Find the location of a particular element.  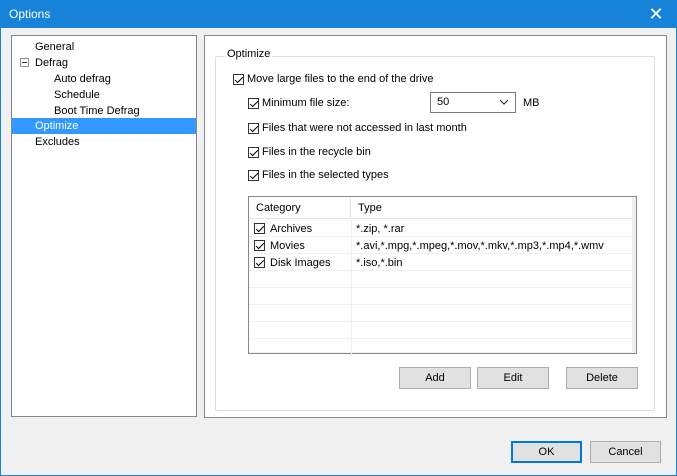

chevron-down-icon is located at coordinates (504, 102).